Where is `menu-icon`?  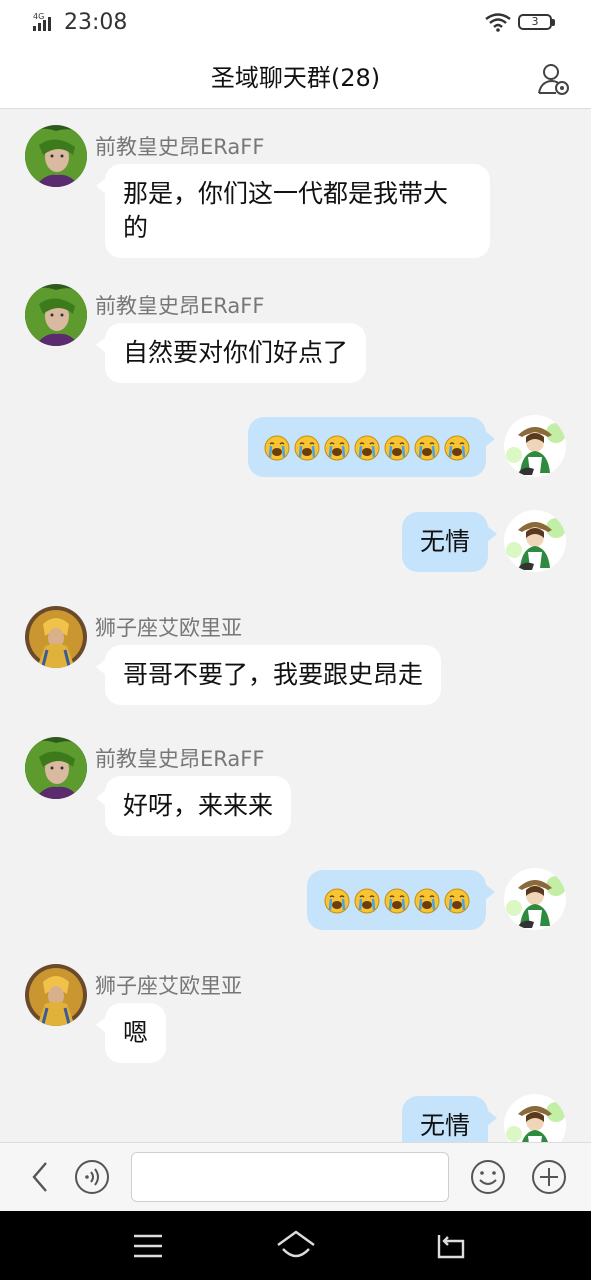
menu-icon is located at coordinates (148, 1246).